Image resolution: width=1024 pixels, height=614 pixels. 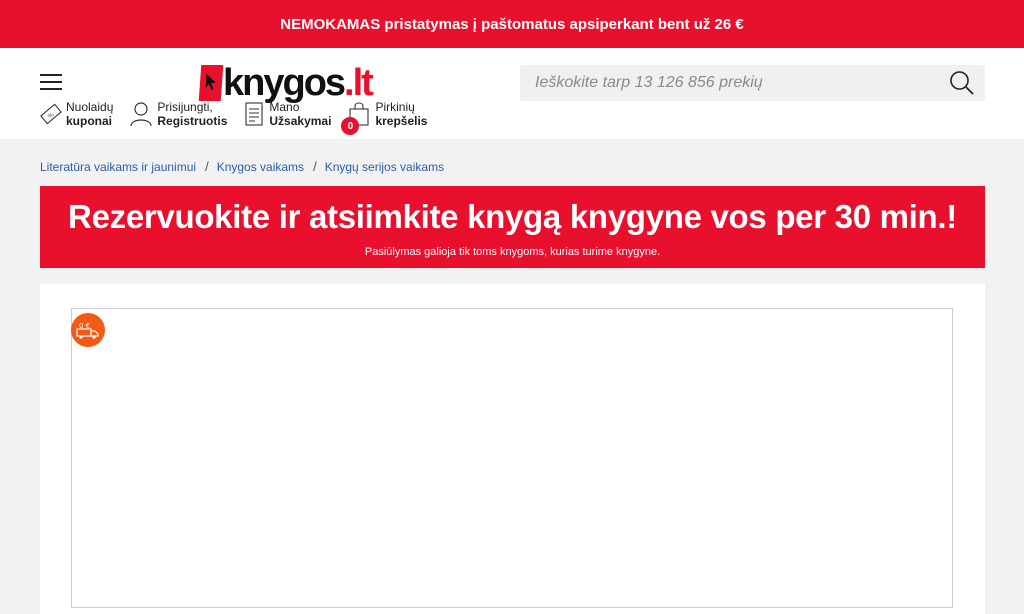 What do you see at coordinates (298, 83) in the screenshot?
I see `logo-wordmark: knygos.lt` at bounding box center [298, 83].